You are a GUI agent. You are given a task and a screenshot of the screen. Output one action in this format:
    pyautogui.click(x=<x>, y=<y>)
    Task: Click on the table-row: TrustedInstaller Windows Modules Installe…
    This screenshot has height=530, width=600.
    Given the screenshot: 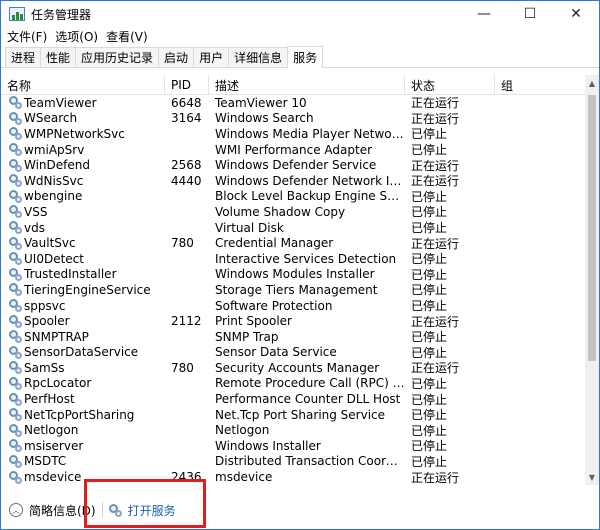 What is the action you would take?
    pyautogui.click(x=293, y=275)
    